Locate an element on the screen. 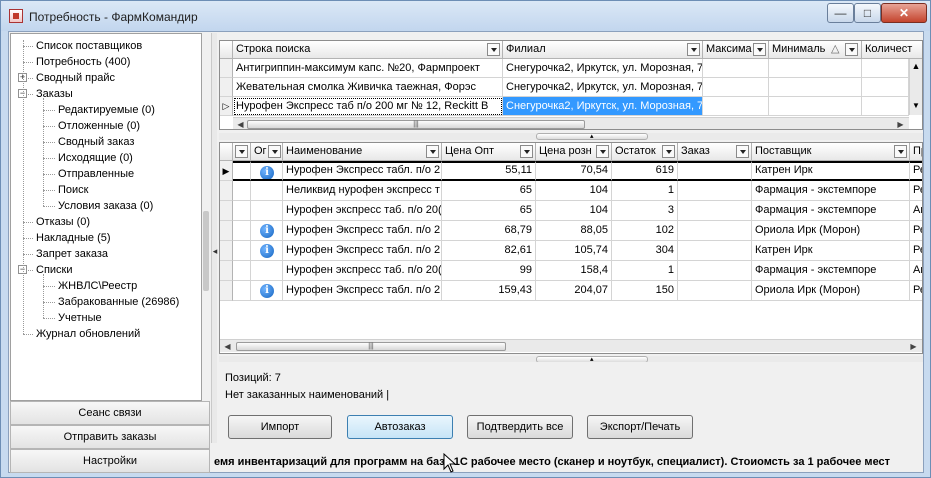 This screenshot has height=478, width=931. qty-cell is located at coordinates (885, 87).